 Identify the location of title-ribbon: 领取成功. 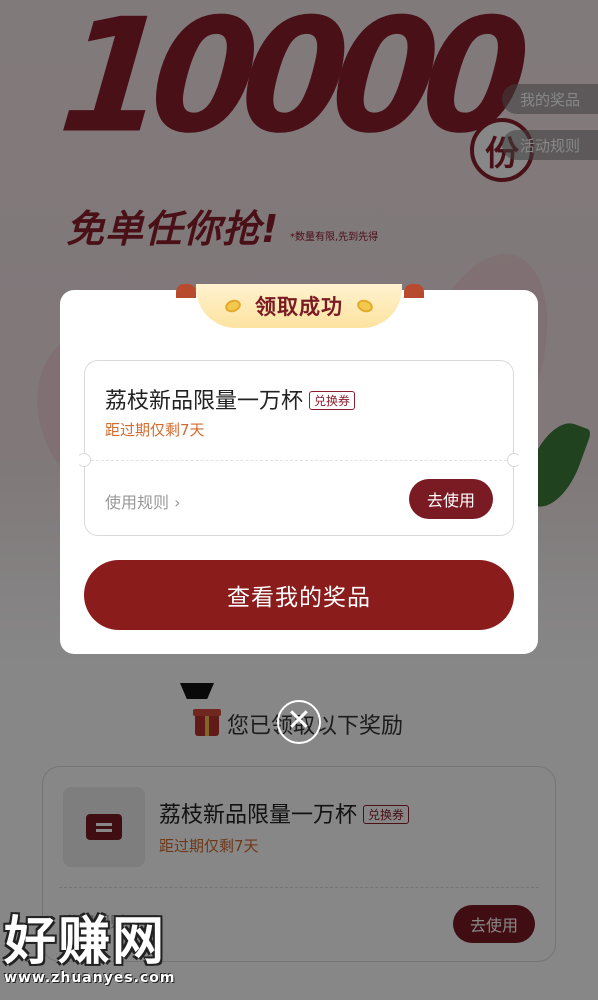
(299, 306).